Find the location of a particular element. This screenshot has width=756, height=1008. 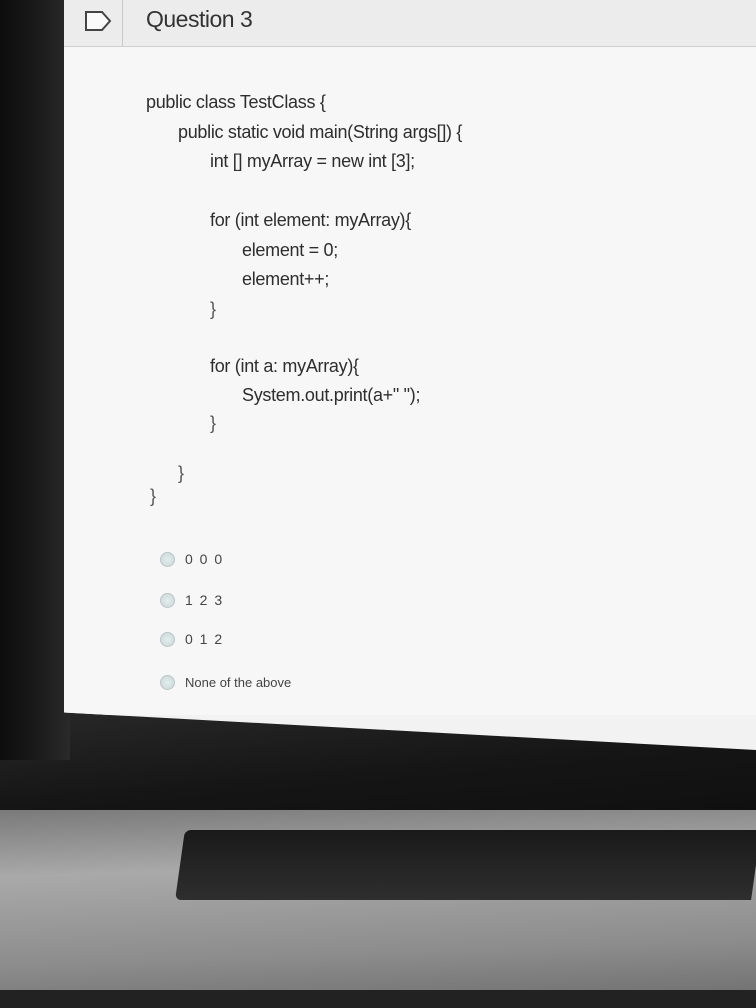

code-line: for (int element: myArray){ is located at coordinates (310, 220).